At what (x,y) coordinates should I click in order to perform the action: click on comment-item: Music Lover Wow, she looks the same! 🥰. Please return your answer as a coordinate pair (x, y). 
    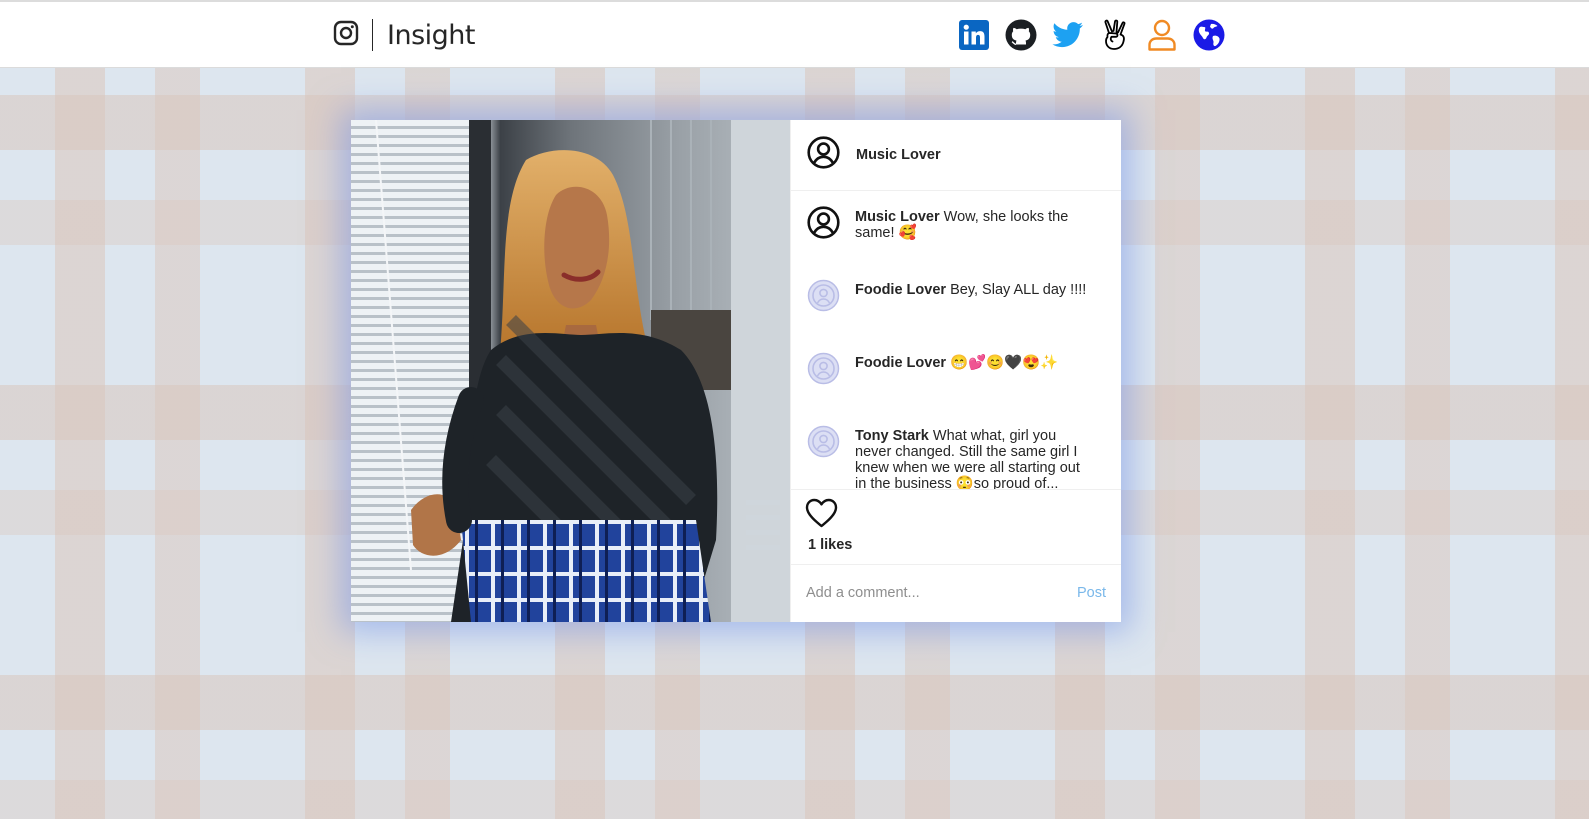
    Looking at the image, I should click on (956, 227).